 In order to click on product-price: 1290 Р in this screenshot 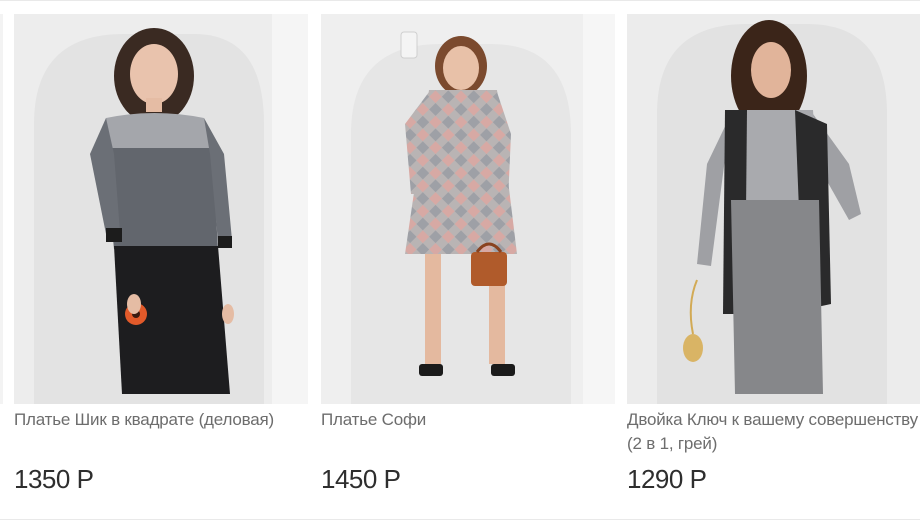, I will do `click(667, 479)`.